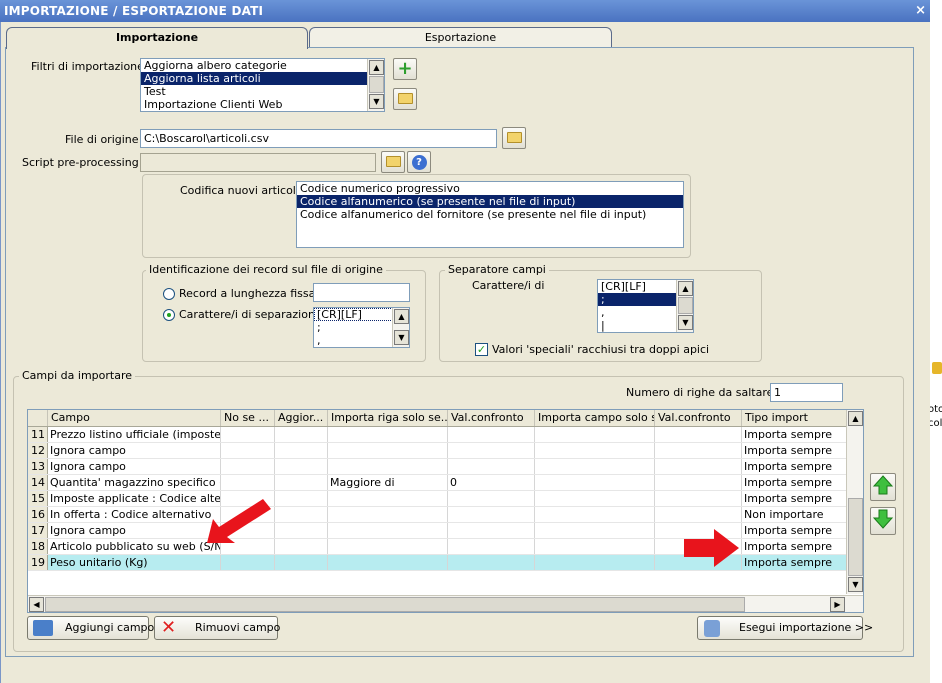 The image size is (942, 683). I want to click on quote-checkbox: ✓, so click(481, 349).